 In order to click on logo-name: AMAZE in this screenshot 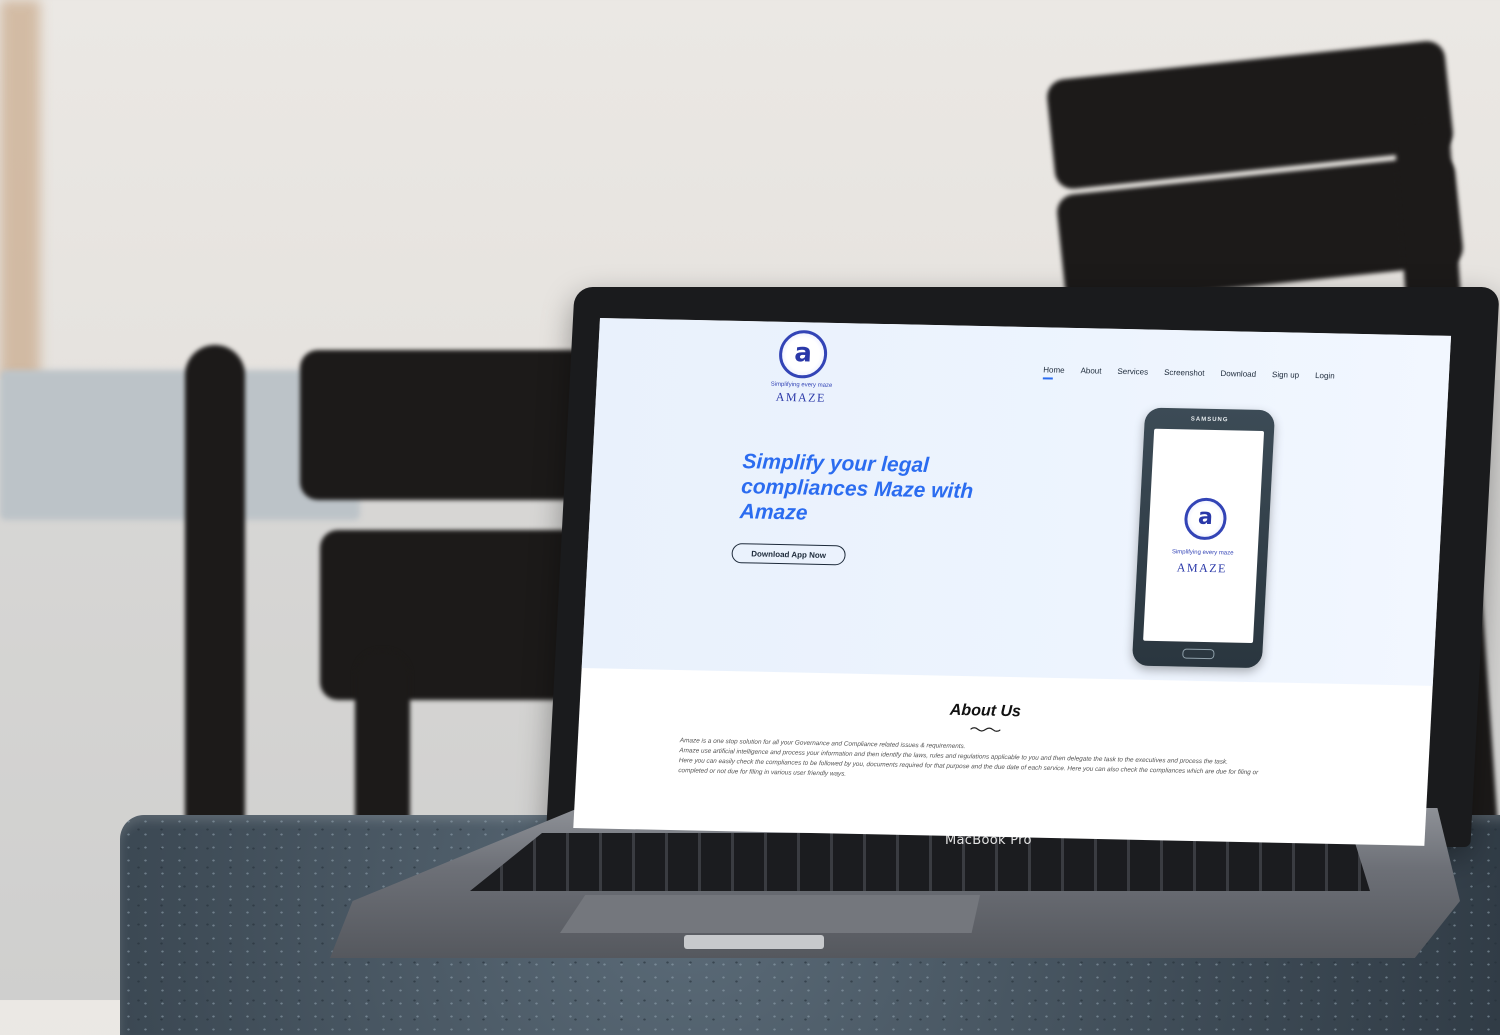, I will do `click(801, 397)`.